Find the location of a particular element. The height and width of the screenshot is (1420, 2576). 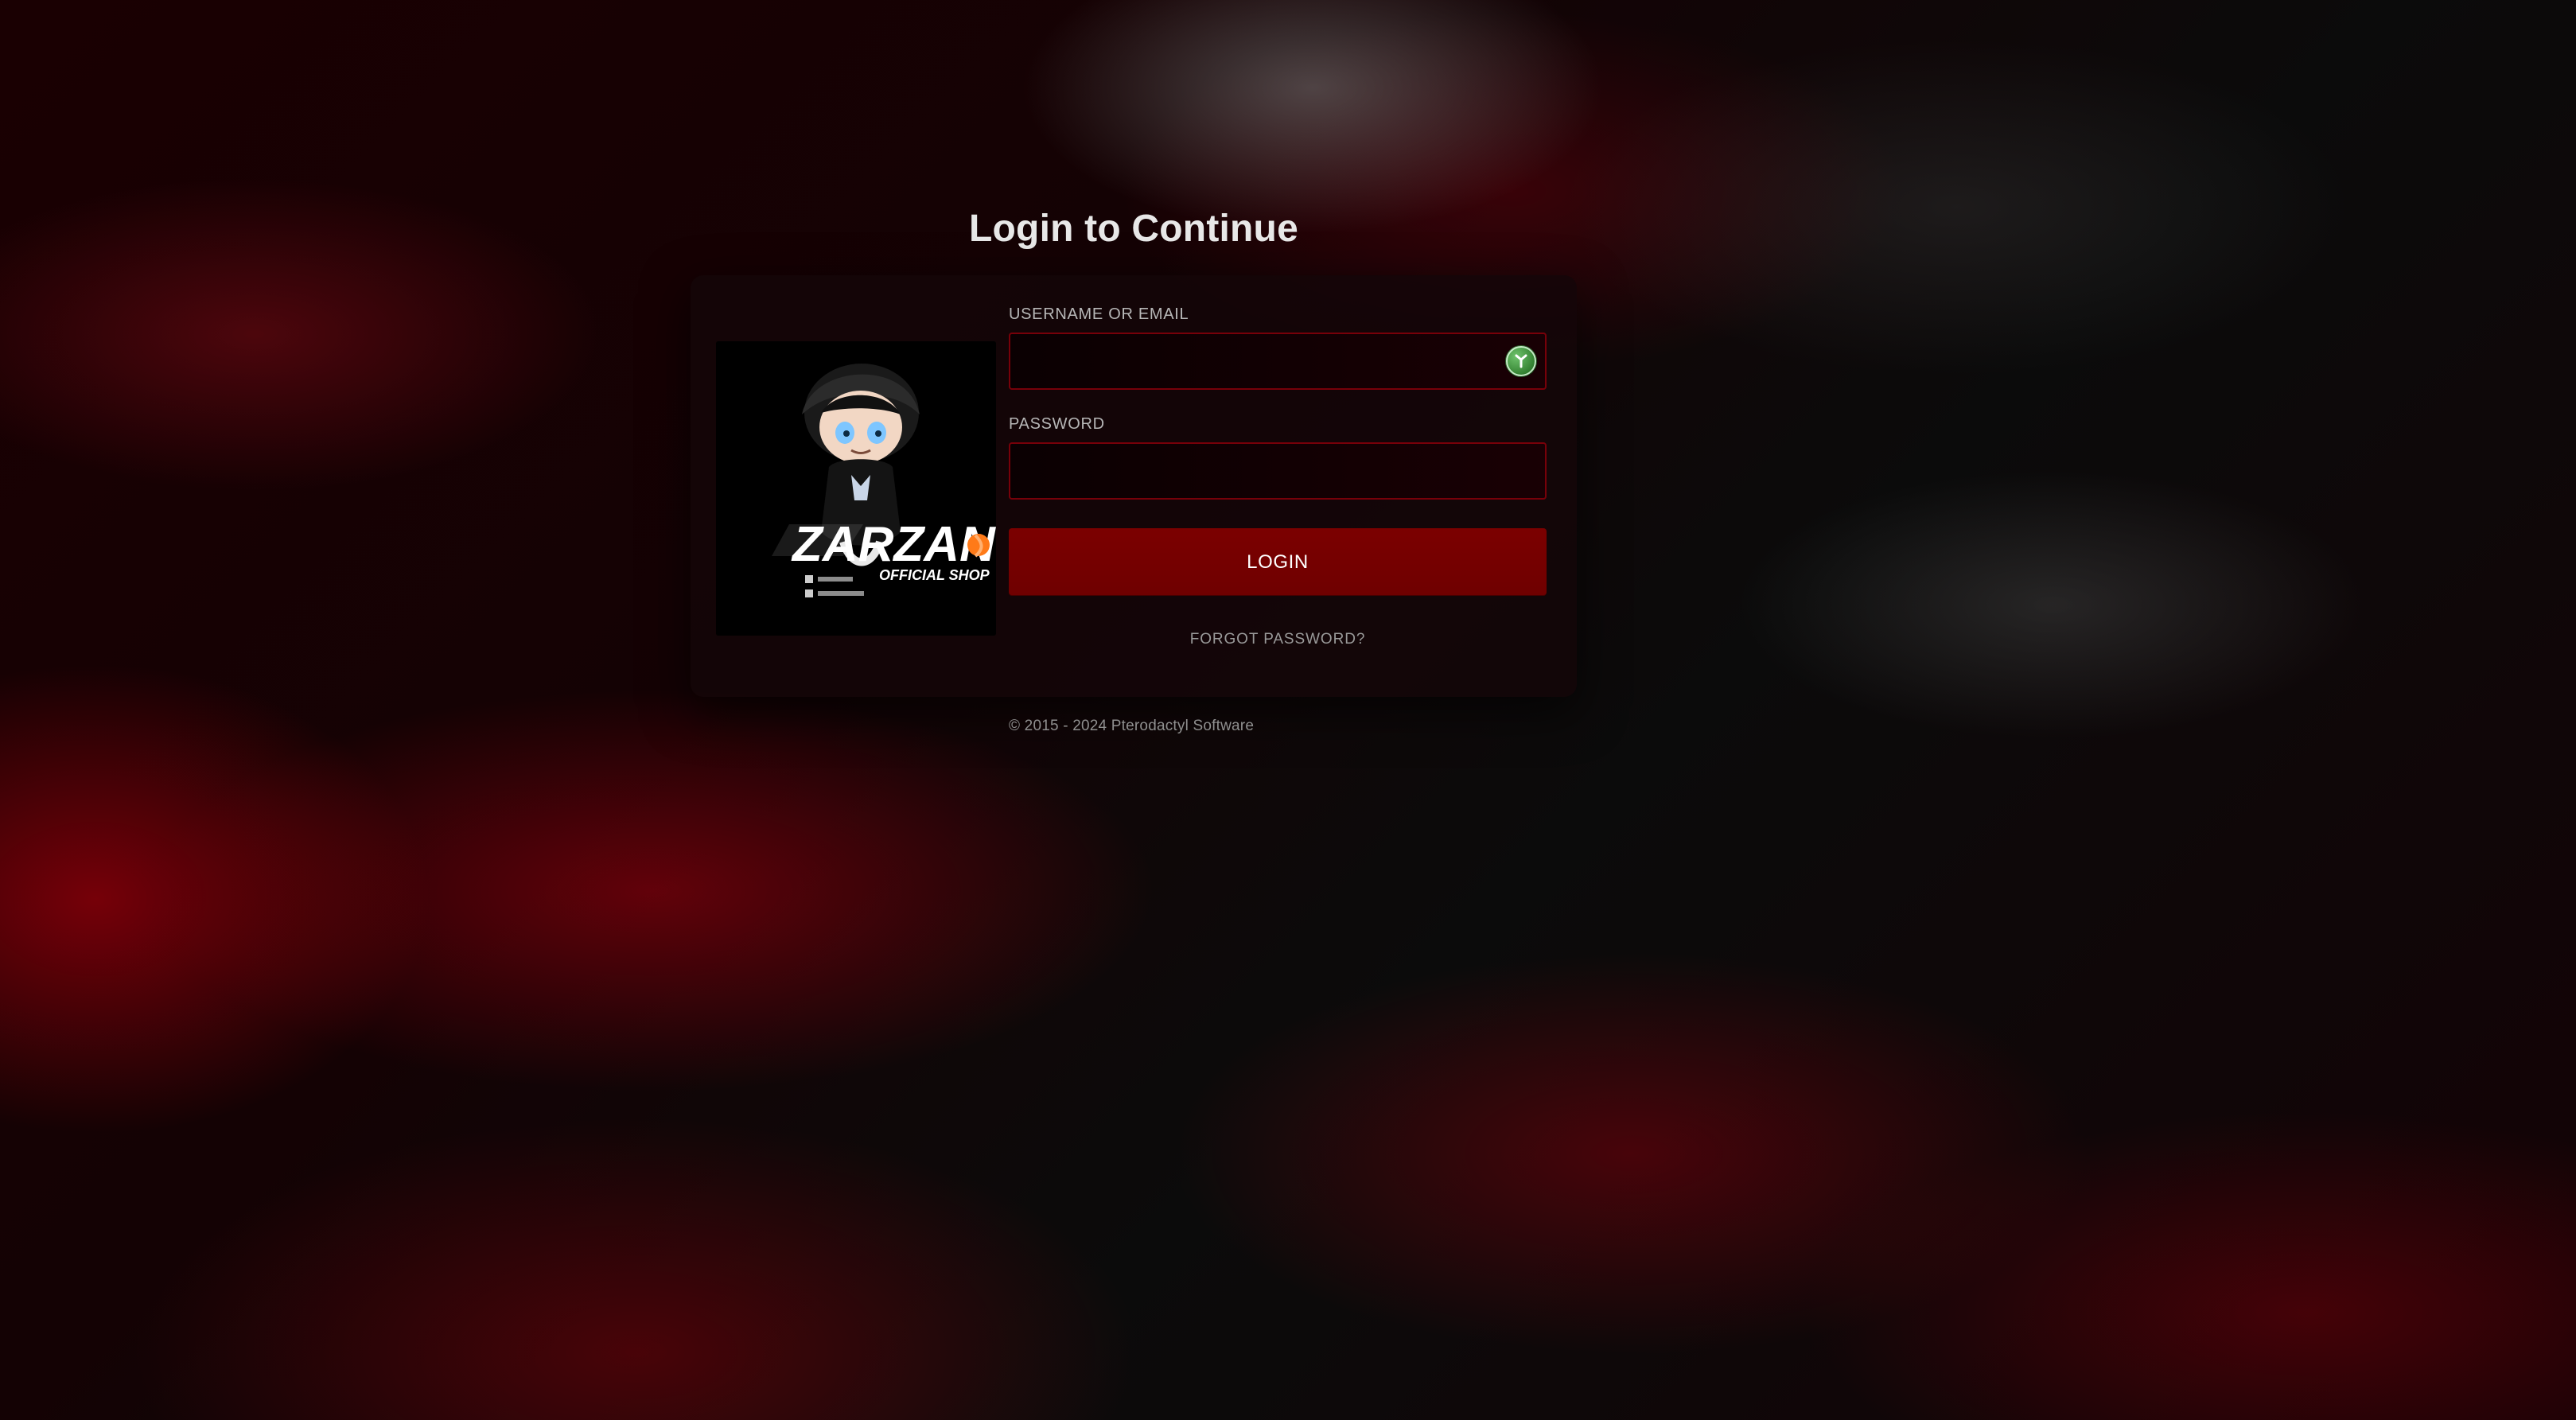

page-title: Login to Continue is located at coordinates (1134, 229).